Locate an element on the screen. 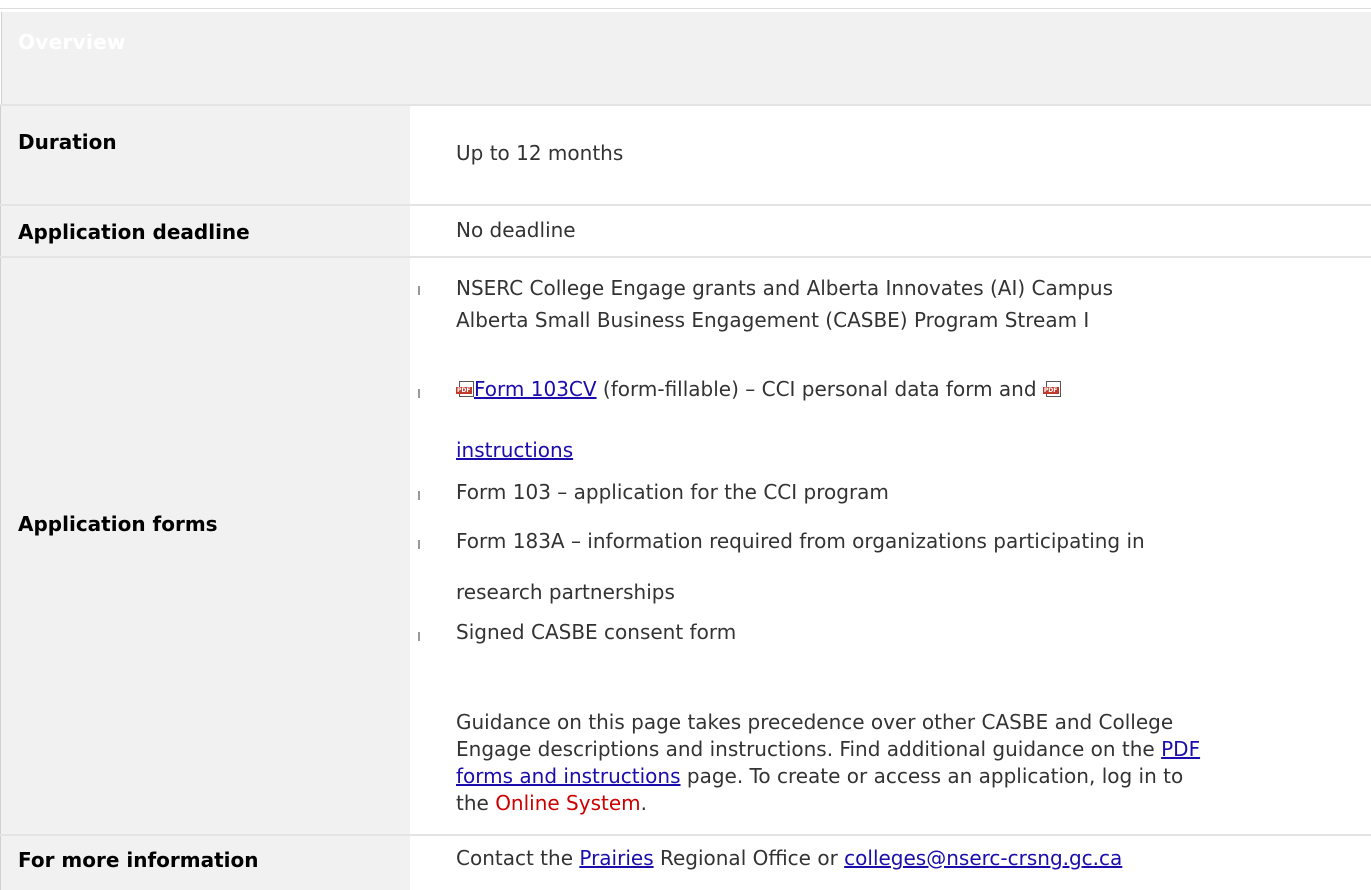 This screenshot has width=1371, height=890. instructions-link: instructions is located at coordinates (514, 450).